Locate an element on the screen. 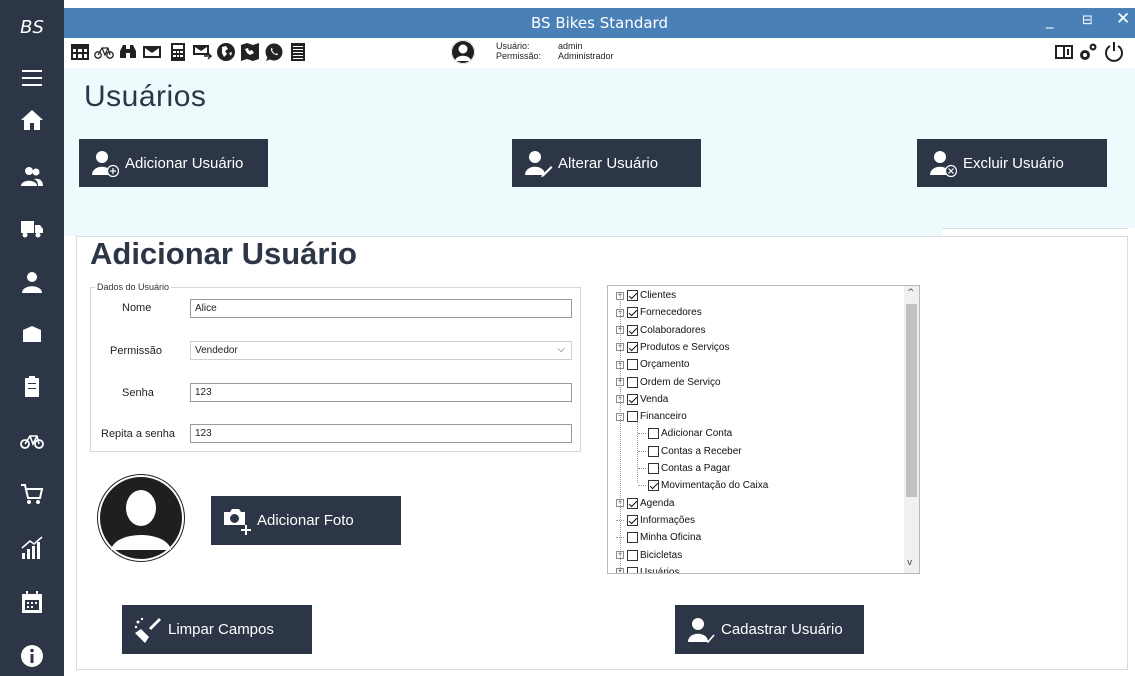 The image size is (1135, 676). tree-connector is located at coordinates (642, 451).